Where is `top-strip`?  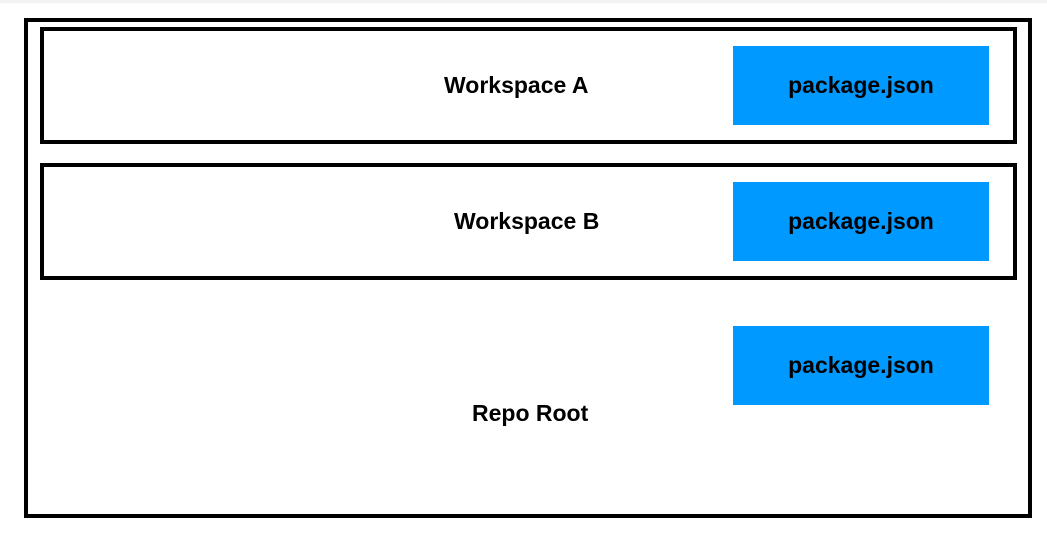
top-strip is located at coordinates (523, 1).